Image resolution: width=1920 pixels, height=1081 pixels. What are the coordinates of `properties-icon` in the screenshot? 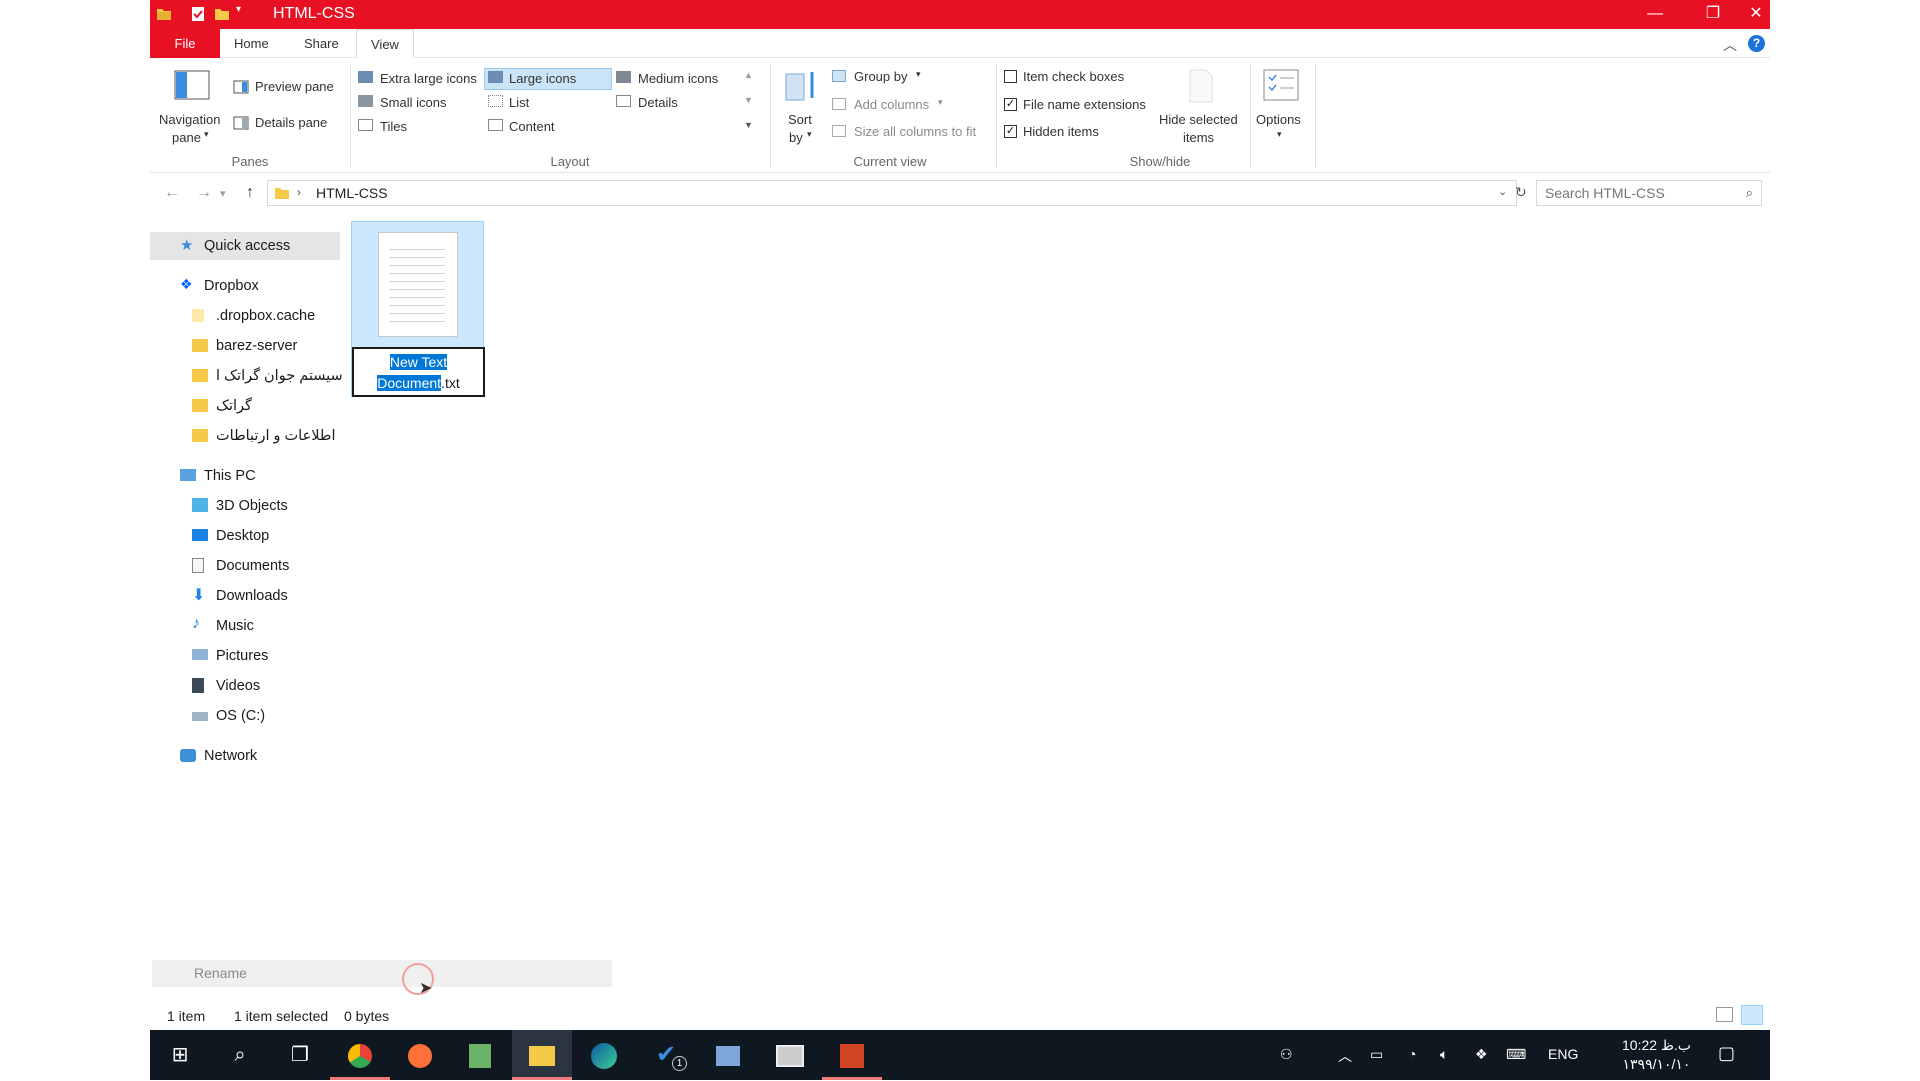 It's located at (198, 14).